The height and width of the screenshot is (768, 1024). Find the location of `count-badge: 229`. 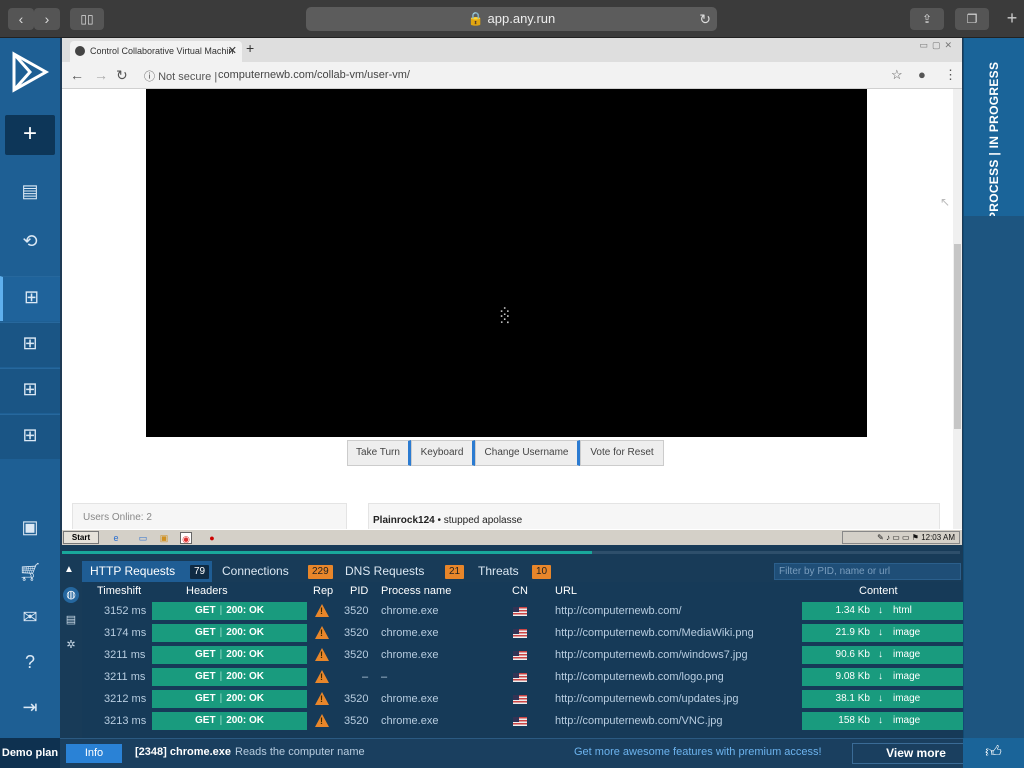

count-badge: 229 is located at coordinates (320, 572).